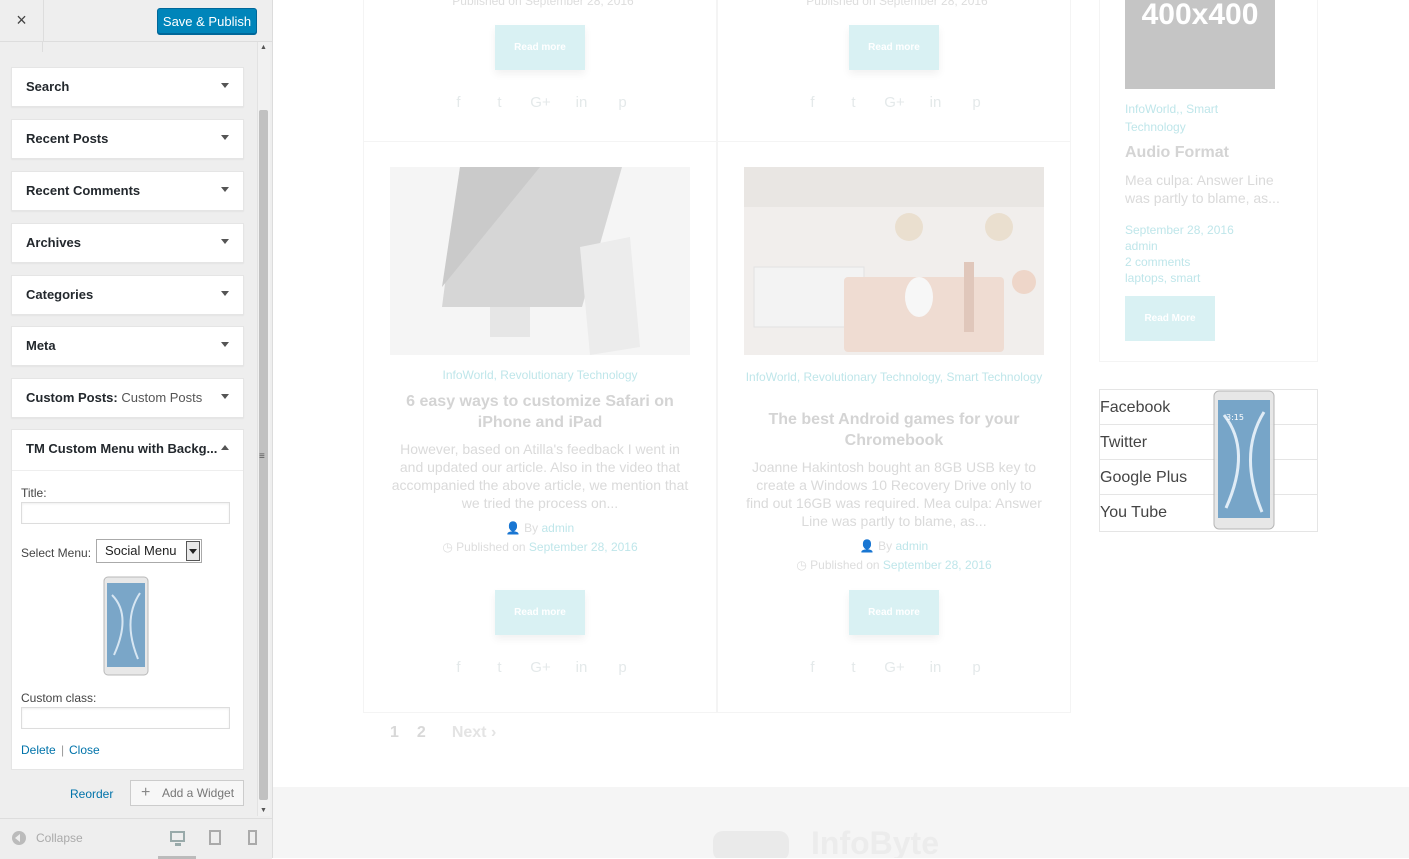 This screenshot has height=859, width=1409. I want to click on widget-title: Recent Comments, so click(83, 190).